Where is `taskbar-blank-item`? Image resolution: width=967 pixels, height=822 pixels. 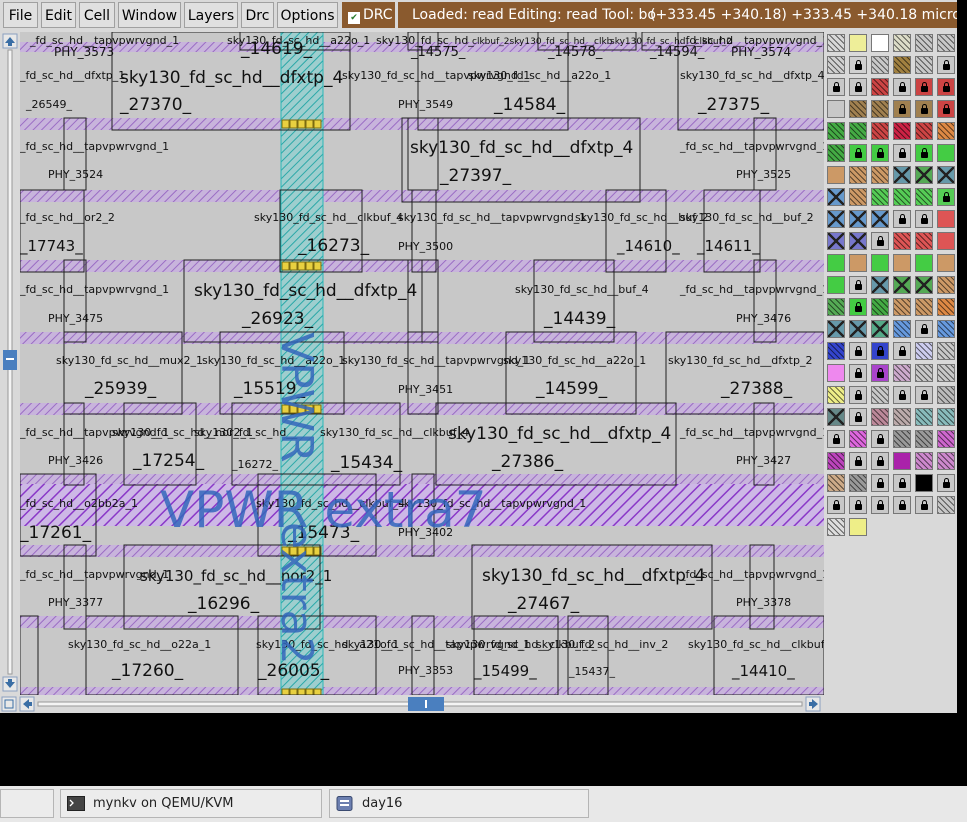 taskbar-blank-item is located at coordinates (27, 803).